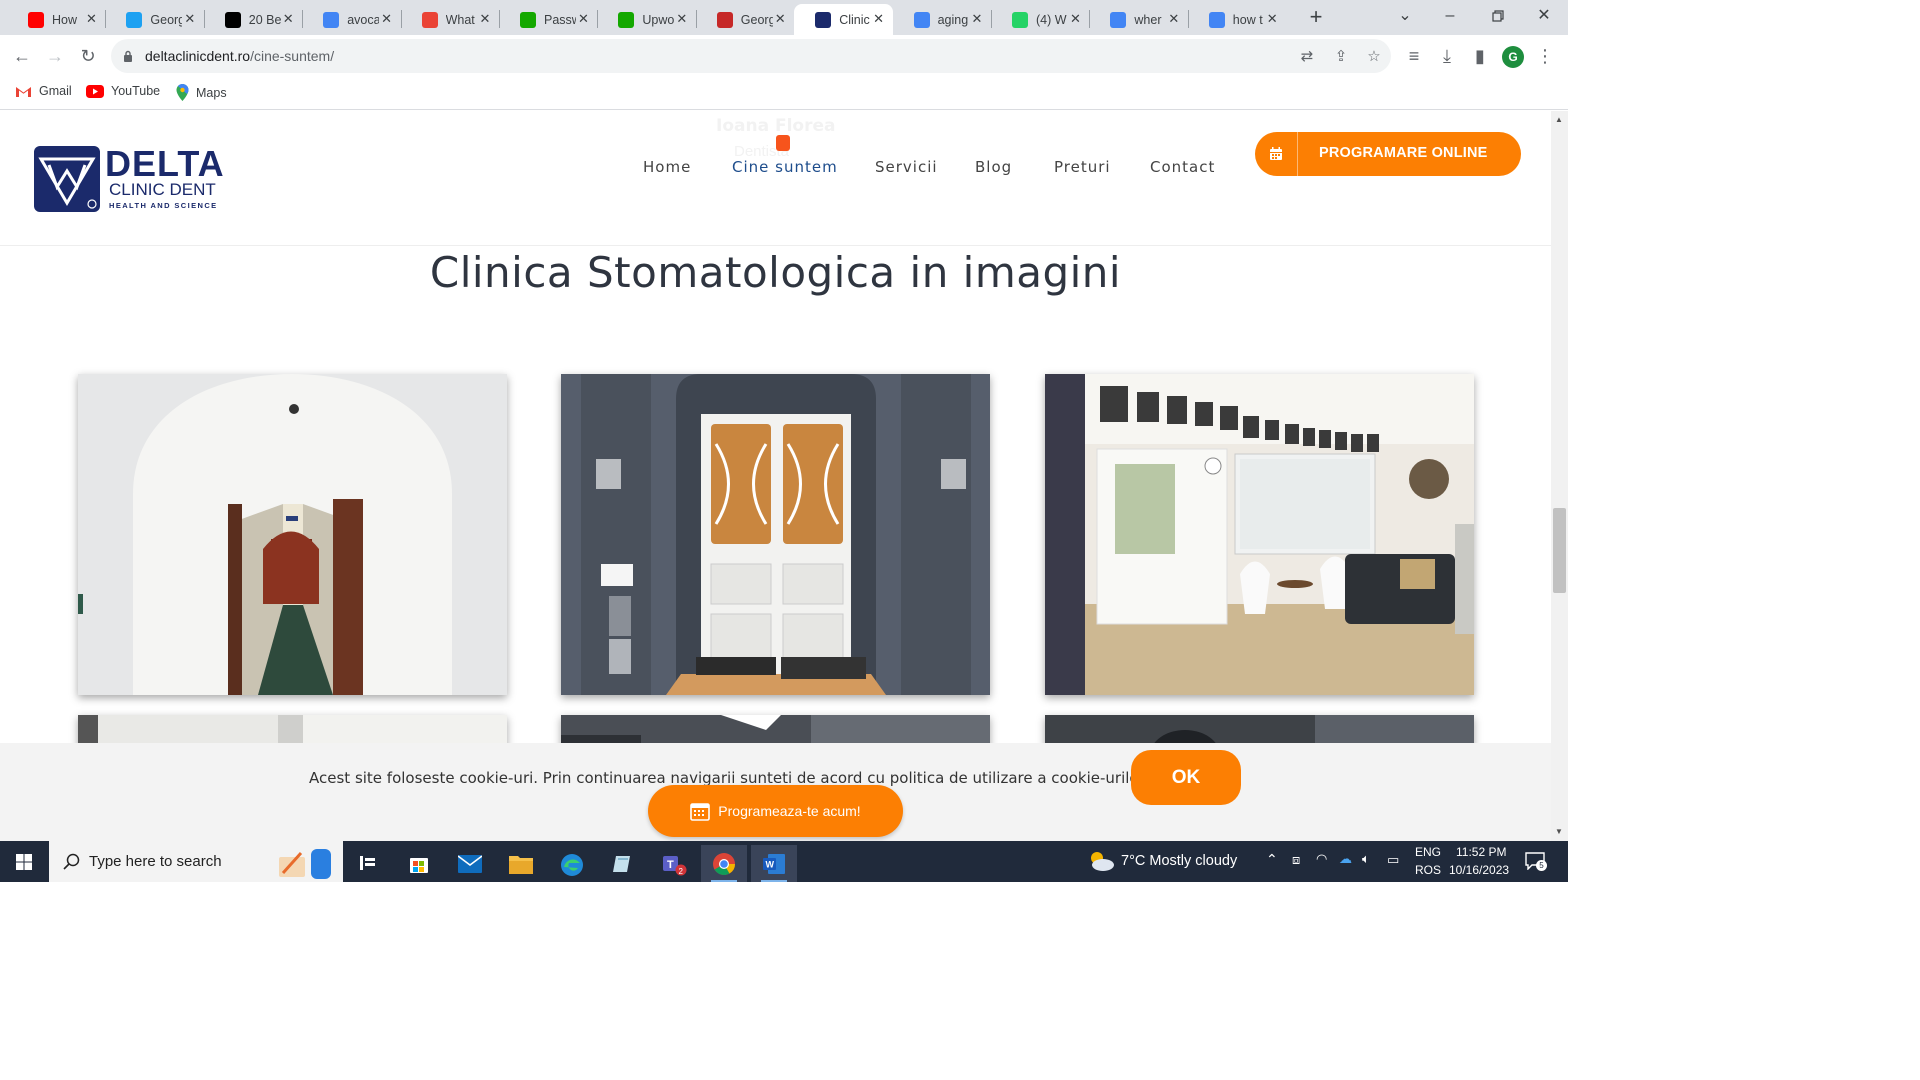  What do you see at coordinates (1101, 861) in the screenshot?
I see `weather-cloud-icon` at bounding box center [1101, 861].